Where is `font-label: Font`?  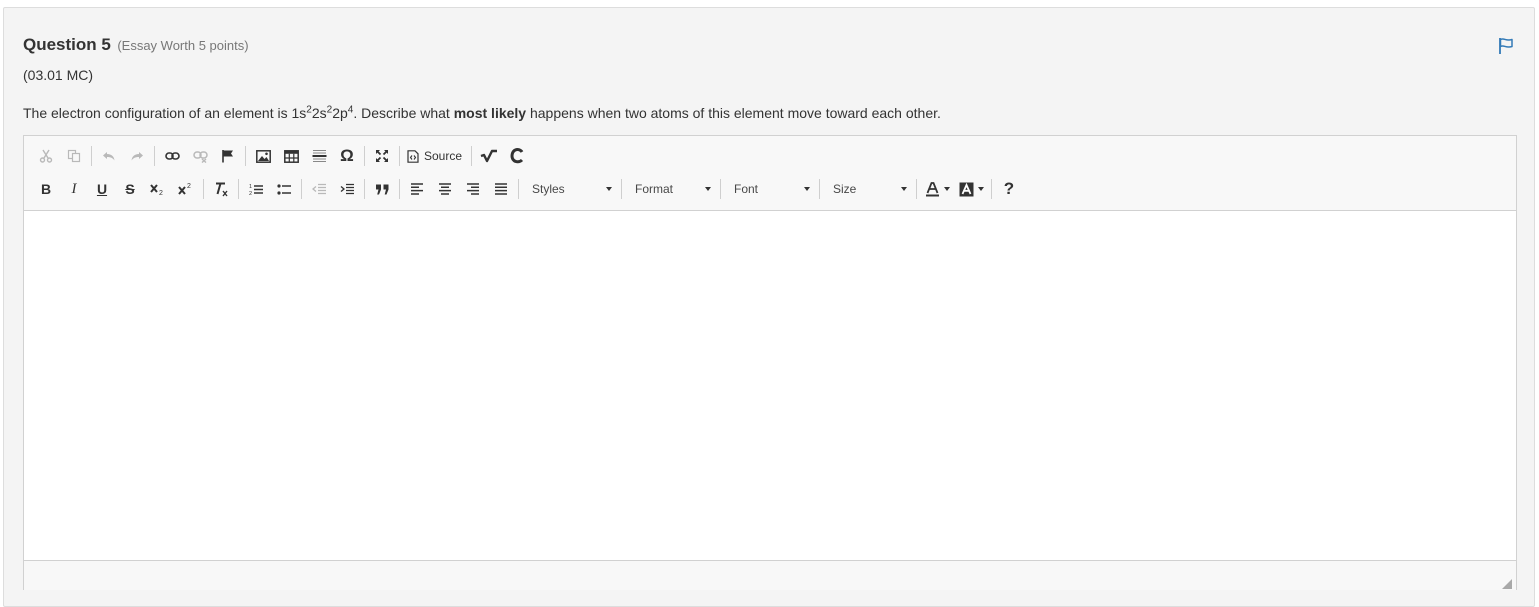
font-label: Font is located at coordinates (746, 189).